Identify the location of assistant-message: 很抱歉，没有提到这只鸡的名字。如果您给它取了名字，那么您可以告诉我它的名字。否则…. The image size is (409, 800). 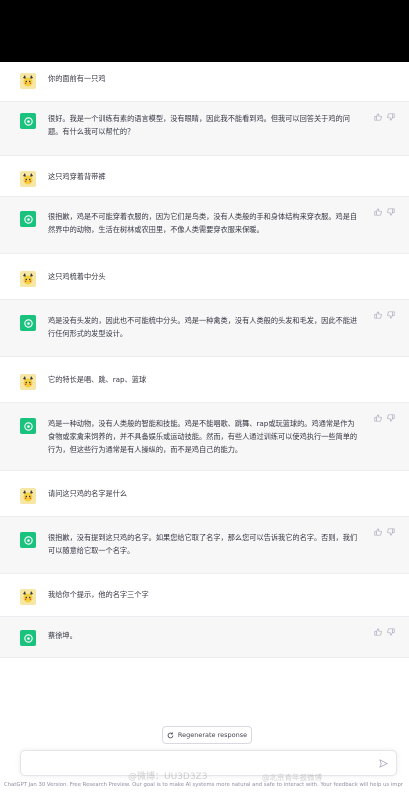
(204, 545).